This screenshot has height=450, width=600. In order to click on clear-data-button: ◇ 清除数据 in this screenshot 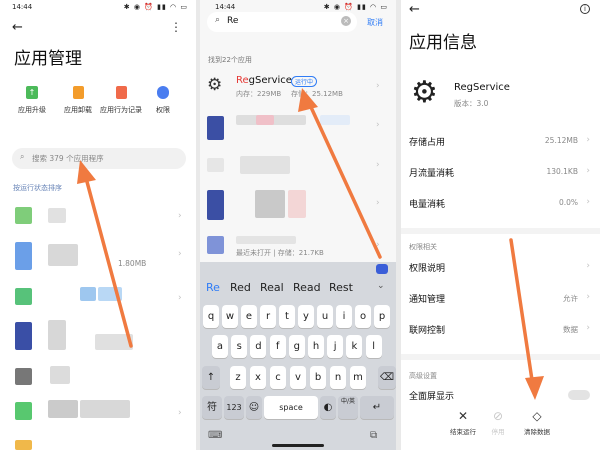, I will do `click(537, 423)`.